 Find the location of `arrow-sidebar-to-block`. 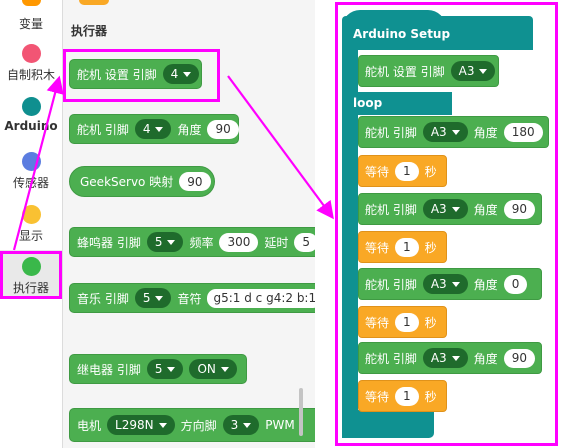

arrow-sidebar-to-block is located at coordinates (38, 163).